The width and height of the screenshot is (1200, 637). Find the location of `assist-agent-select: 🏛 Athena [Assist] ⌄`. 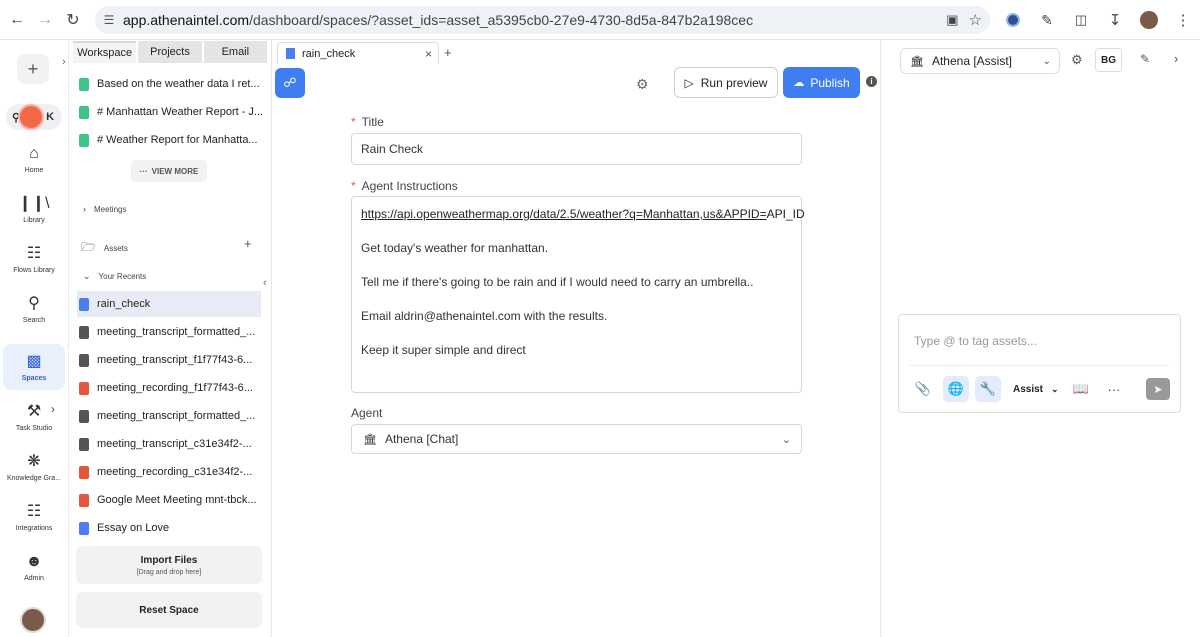

assist-agent-select: 🏛 Athena [Assist] ⌄ is located at coordinates (980, 61).